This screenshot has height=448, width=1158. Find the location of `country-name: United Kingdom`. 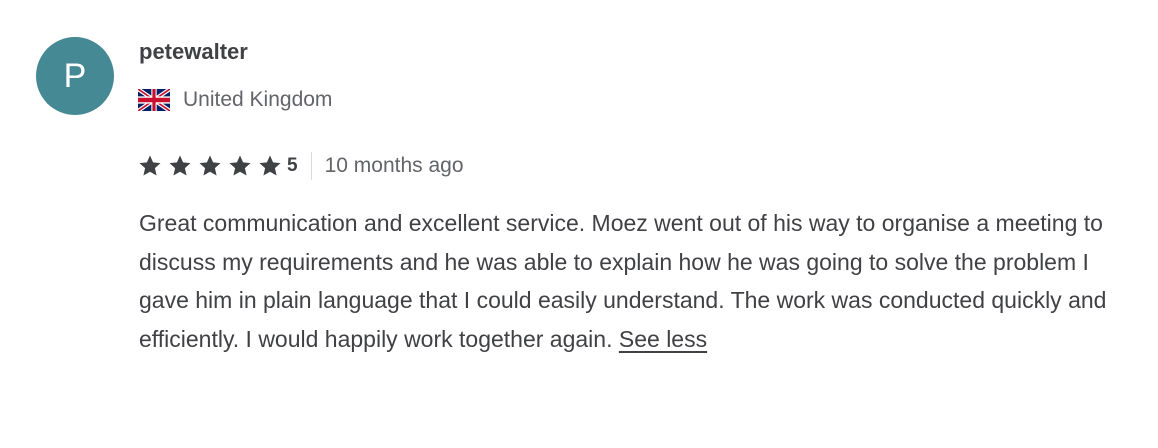

country-name: United Kingdom is located at coordinates (258, 99).